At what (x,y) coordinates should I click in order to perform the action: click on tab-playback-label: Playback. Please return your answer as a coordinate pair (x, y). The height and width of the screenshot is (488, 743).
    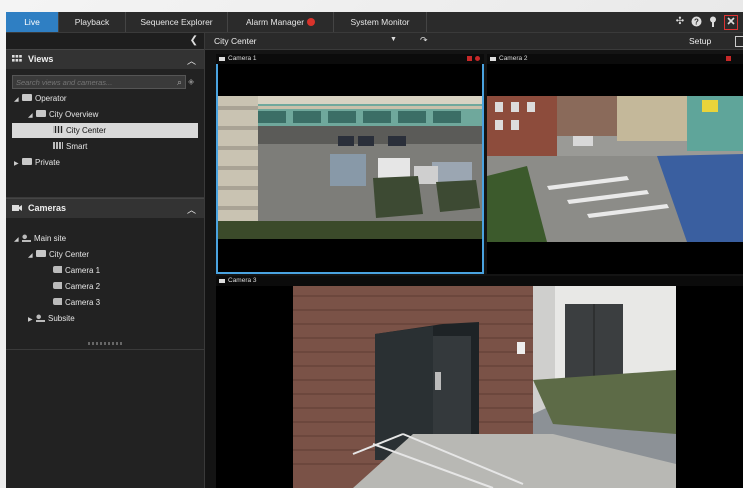
    Looking at the image, I should click on (92, 22).